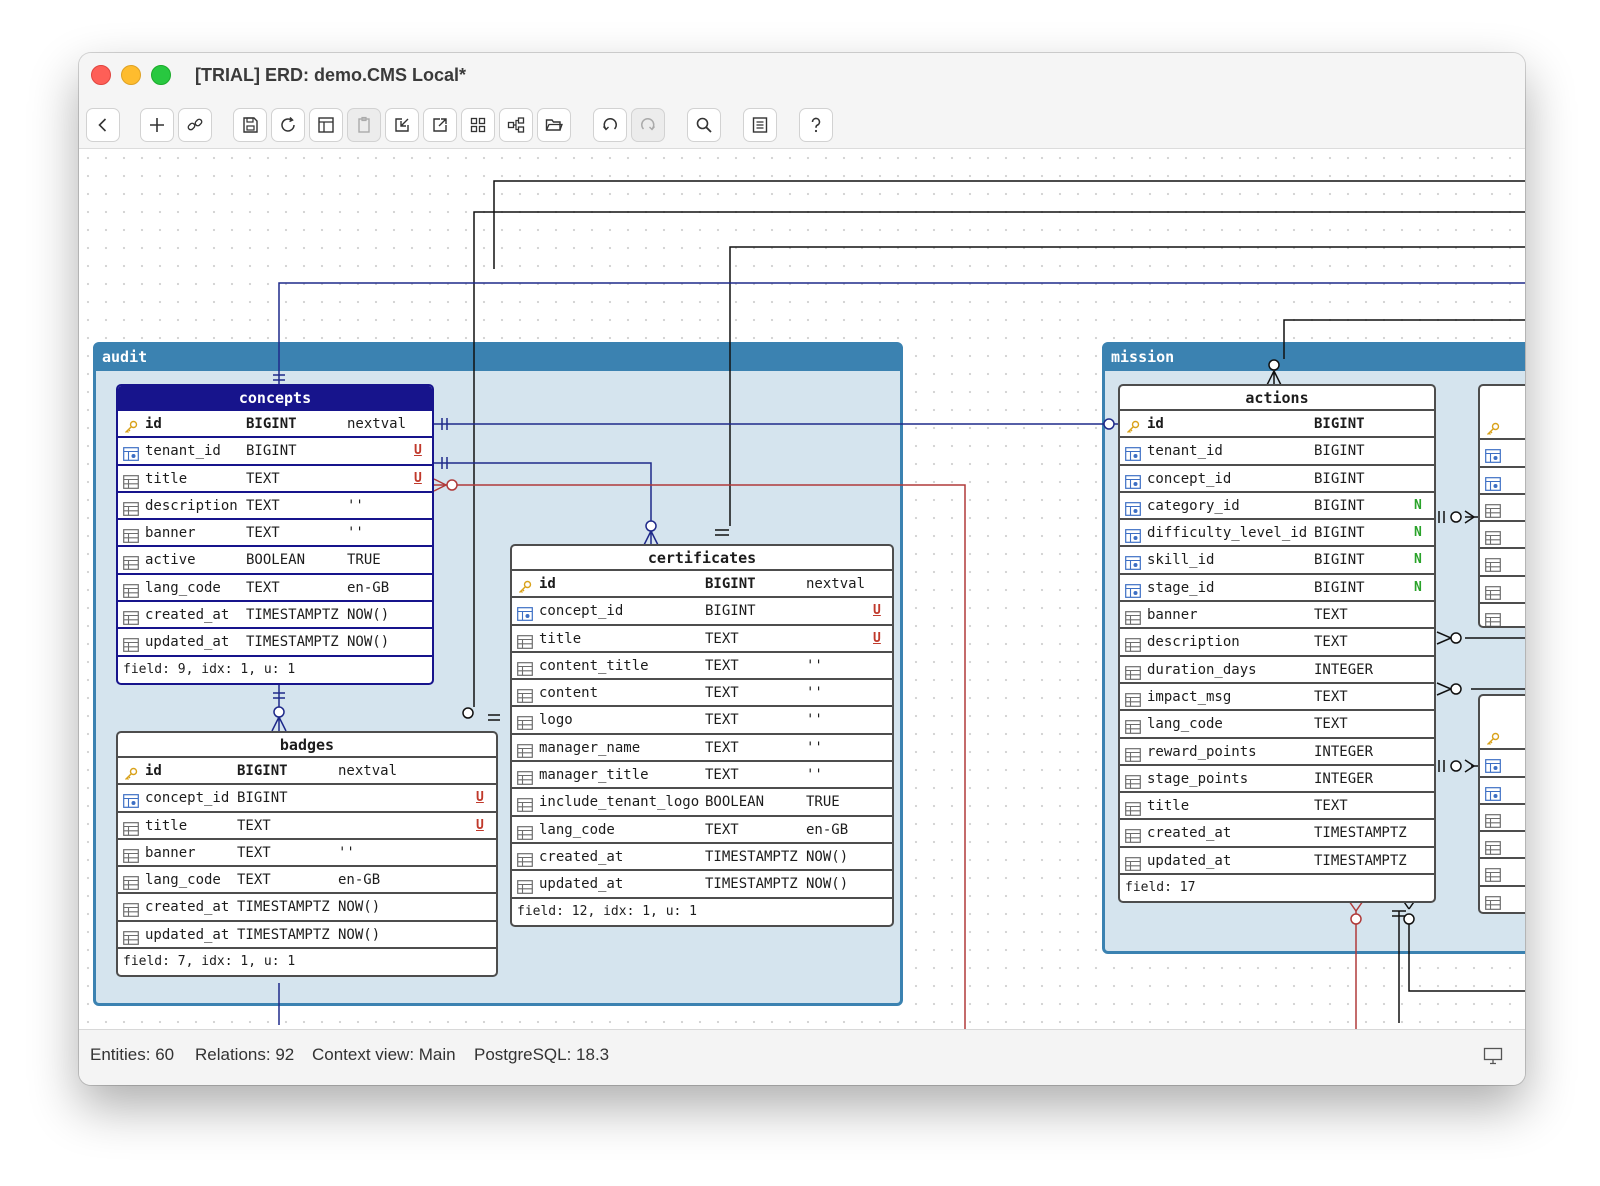 The height and width of the screenshot is (1186, 1600). What do you see at coordinates (702, 667) in the screenshot?
I see `table-row: content_title TEXT ''` at bounding box center [702, 667].